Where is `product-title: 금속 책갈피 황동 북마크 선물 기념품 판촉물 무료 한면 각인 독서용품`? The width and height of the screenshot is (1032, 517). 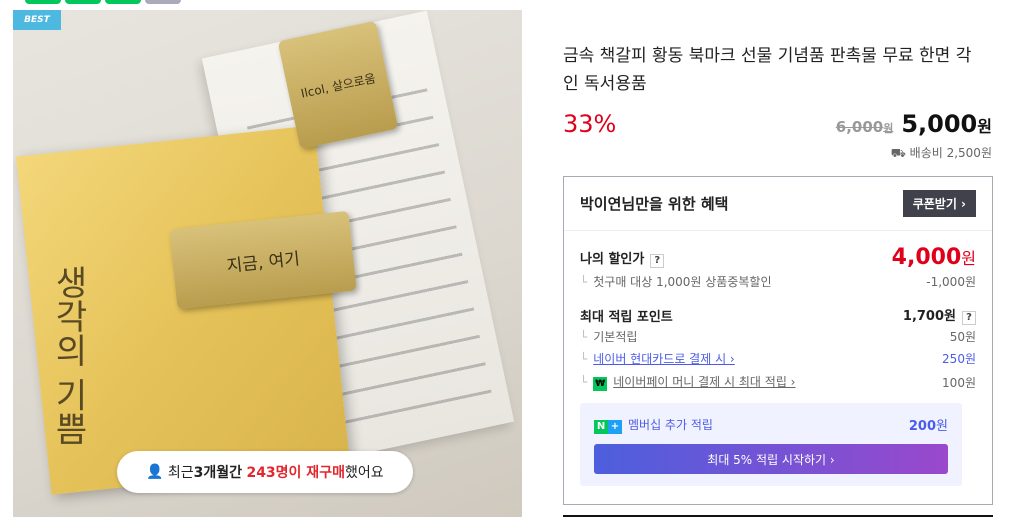
product-title: 금속 책갈피 황동 북마크 선물 기념품 판촉물 무료 한면 각인 독서용품 is located at coordinates (767, 70).